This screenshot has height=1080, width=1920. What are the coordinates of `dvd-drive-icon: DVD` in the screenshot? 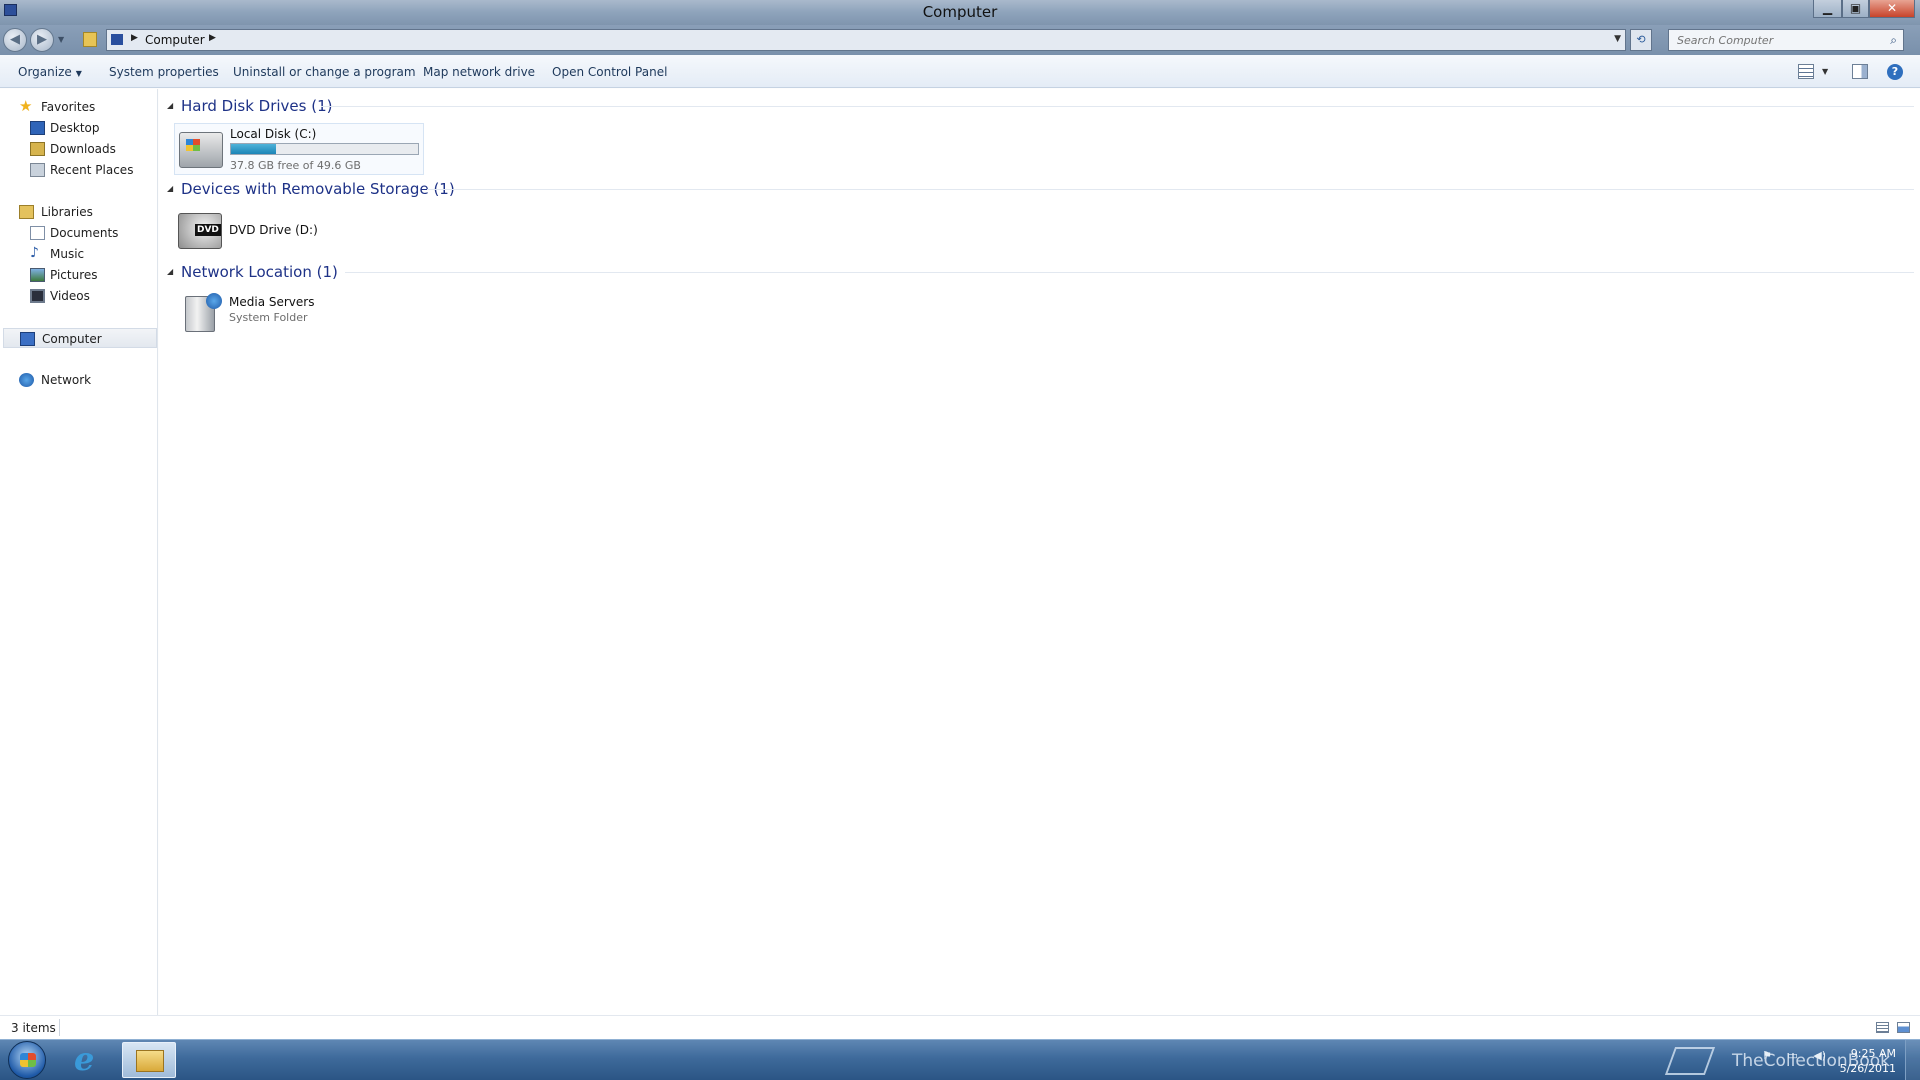 It's located at (200, 231).